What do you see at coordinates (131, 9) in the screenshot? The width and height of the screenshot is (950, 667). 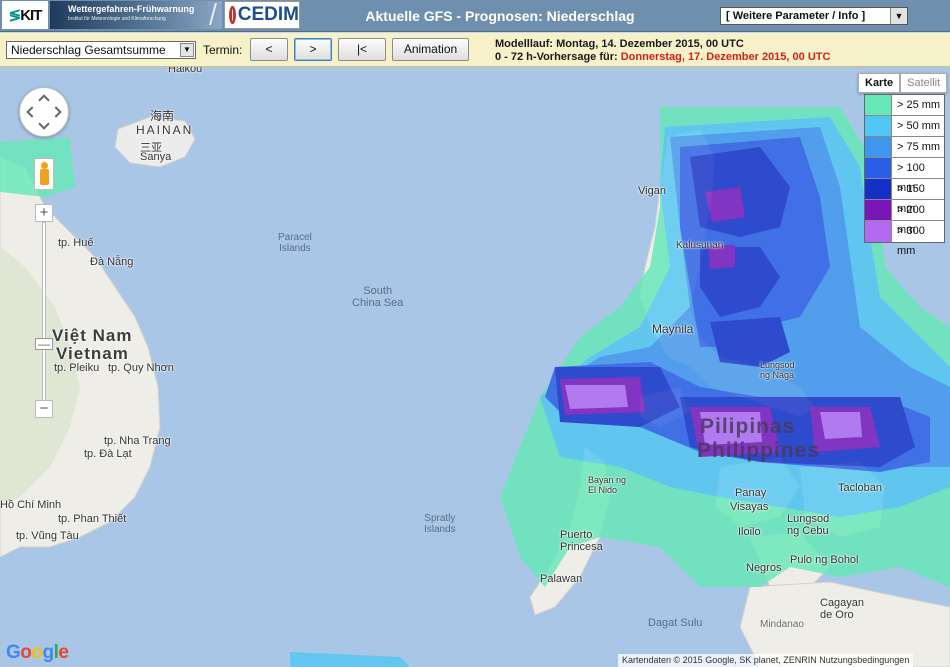 I see `wettergefahren-title: Wettergefahren-Frühwarnung` at bounding box center [131, 9].